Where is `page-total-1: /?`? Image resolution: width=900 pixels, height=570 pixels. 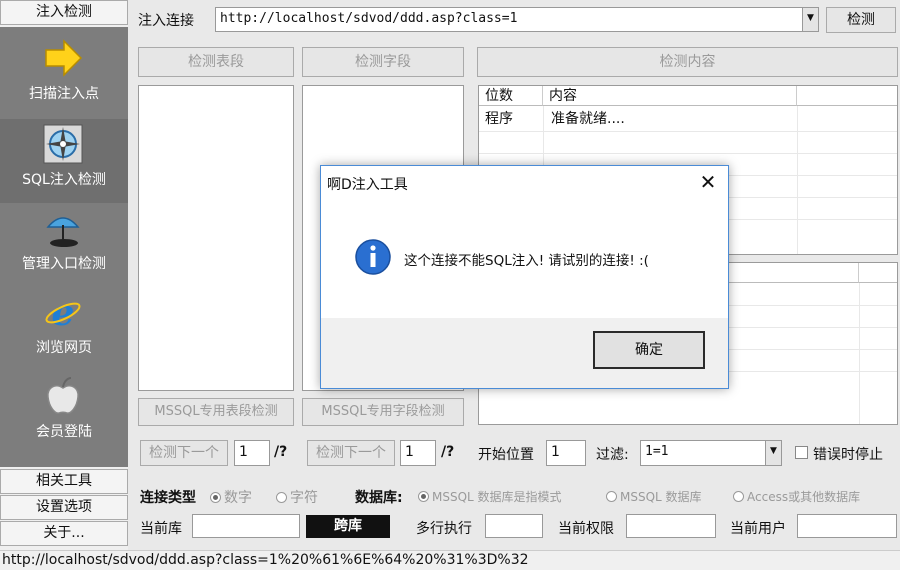
page-total-1: /? is located at coordinates (281, 452).